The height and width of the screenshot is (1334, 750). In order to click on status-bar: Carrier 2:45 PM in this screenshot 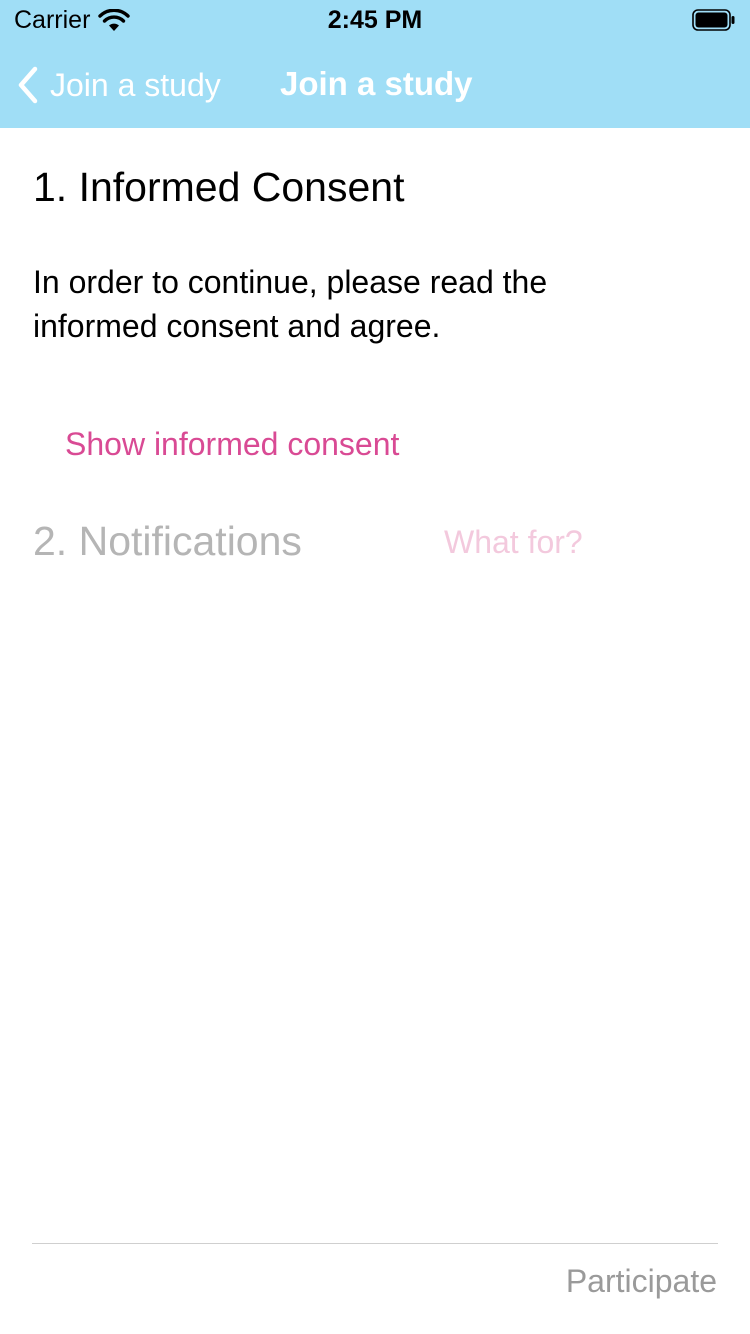, I will do `click(375, 21)`.